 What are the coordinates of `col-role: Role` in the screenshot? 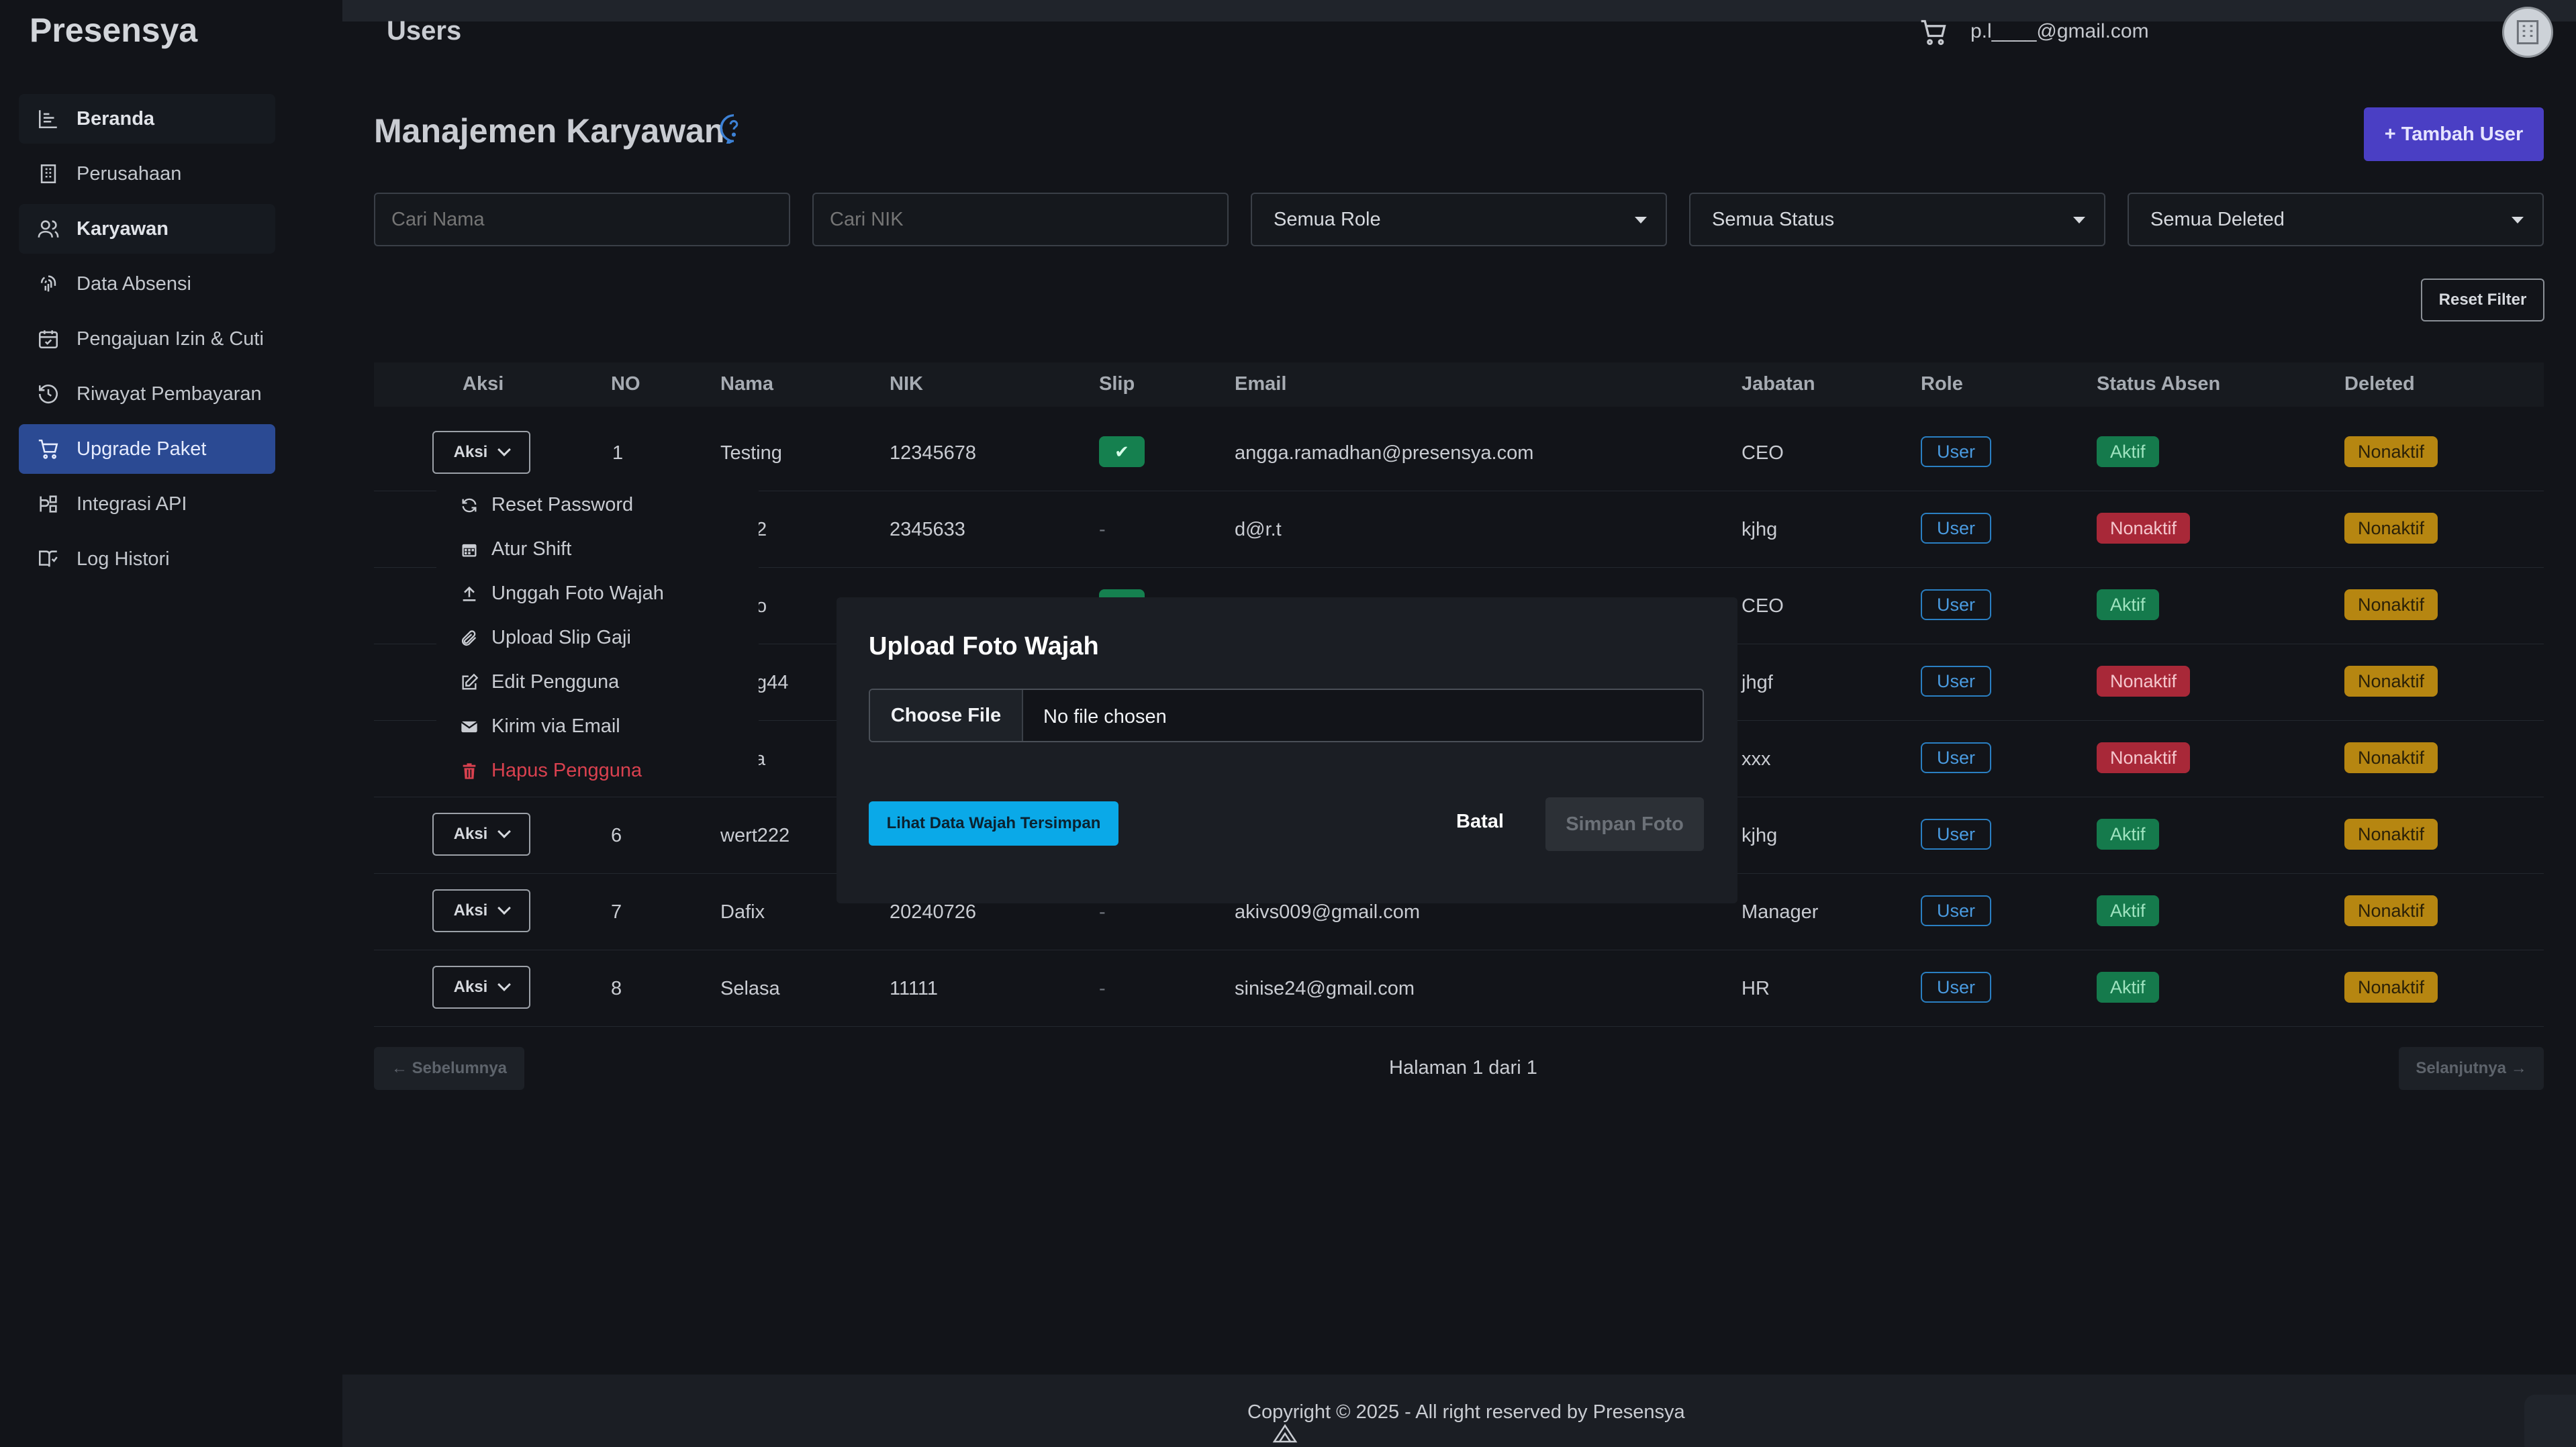 It's located at (1942, 384).